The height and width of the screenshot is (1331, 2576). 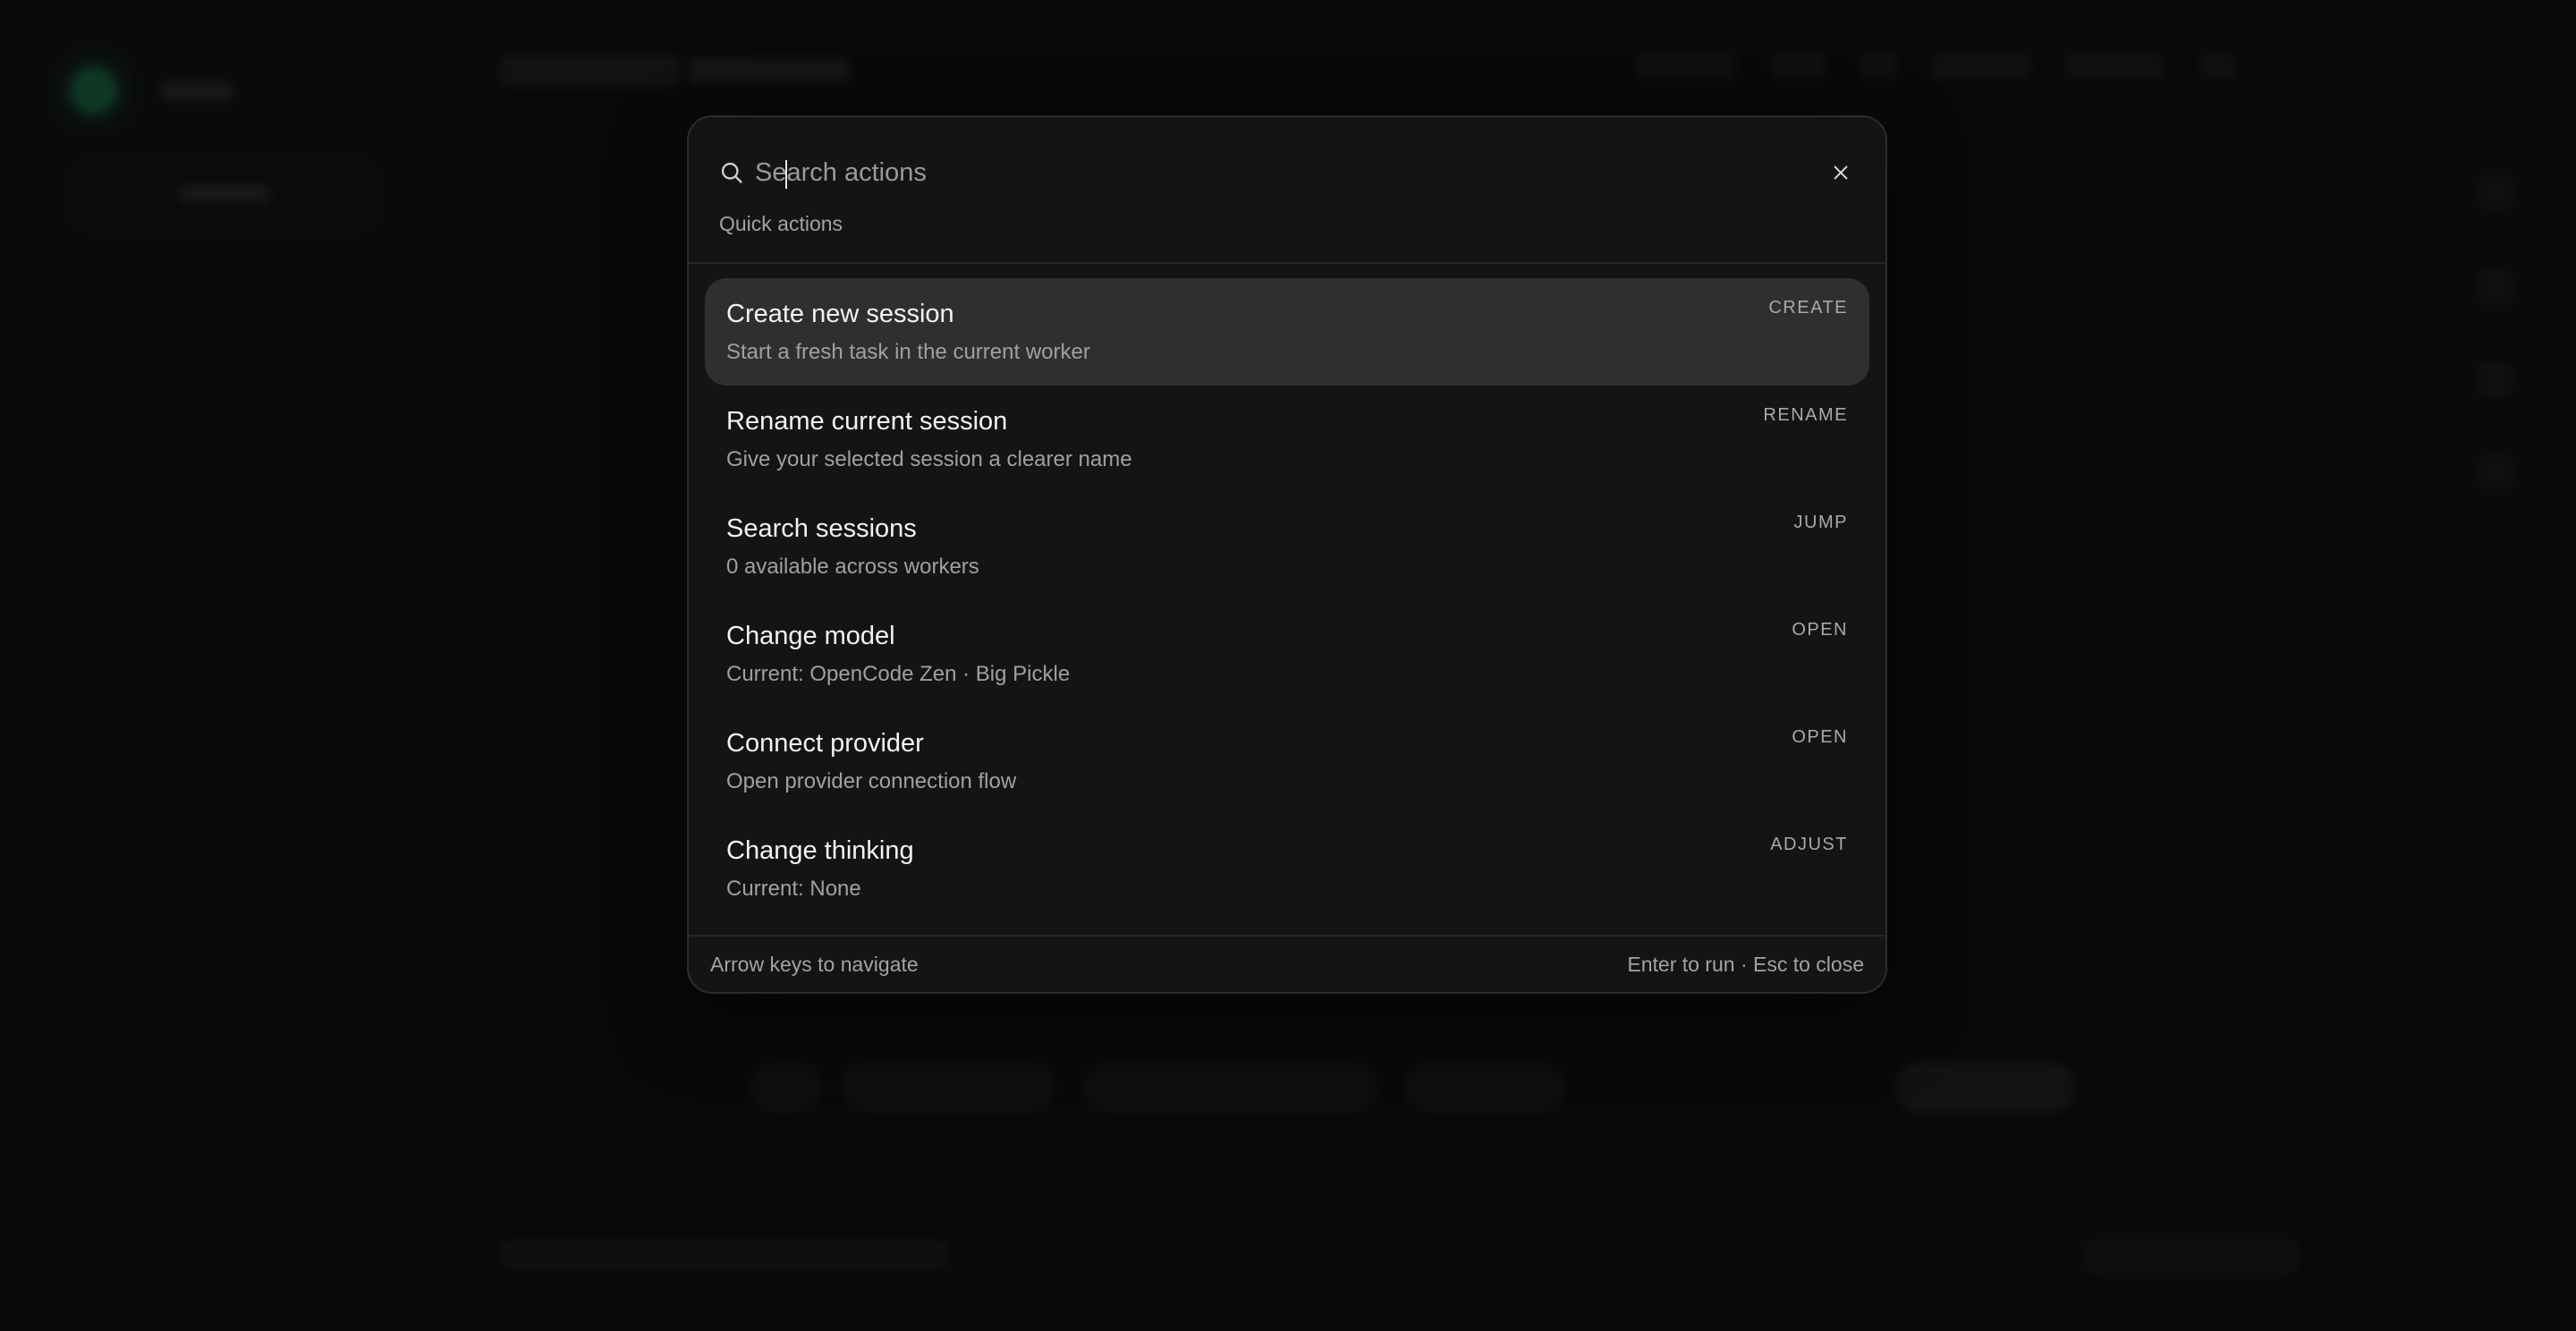 I want to click on section-label: Quick actions, so click(x=781, y=224).